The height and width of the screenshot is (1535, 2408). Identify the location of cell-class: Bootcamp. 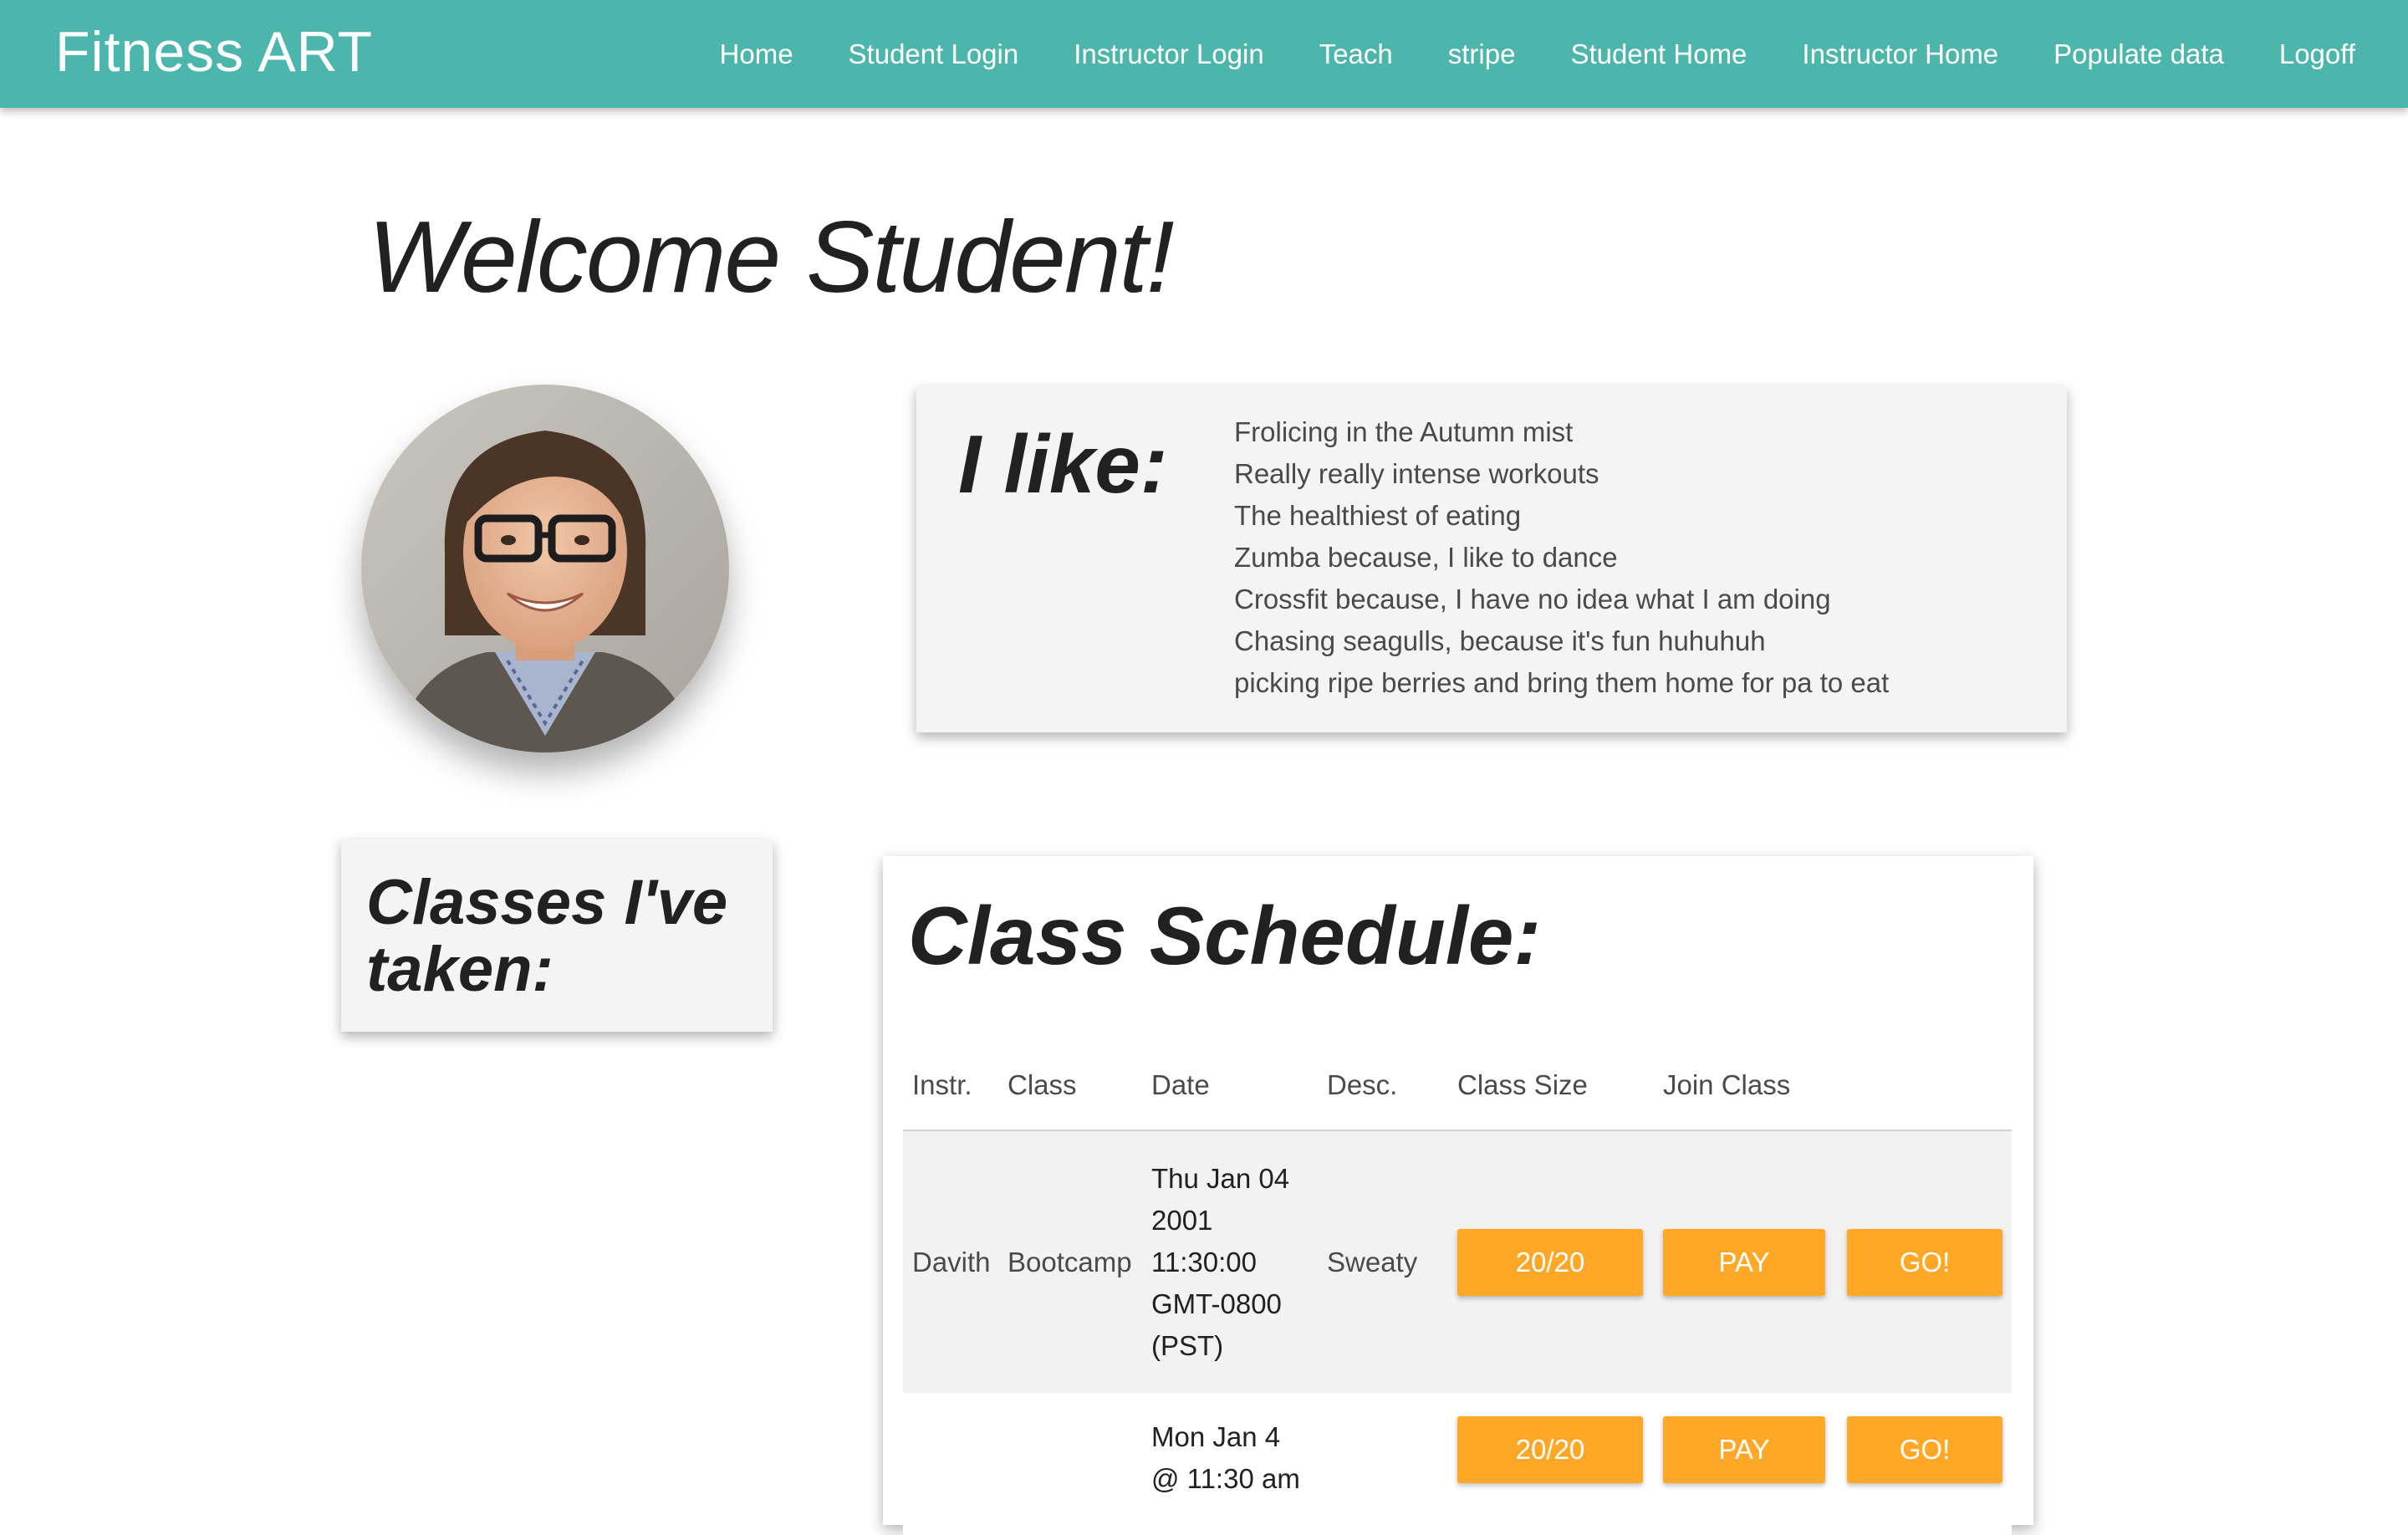
(1070, 1261).